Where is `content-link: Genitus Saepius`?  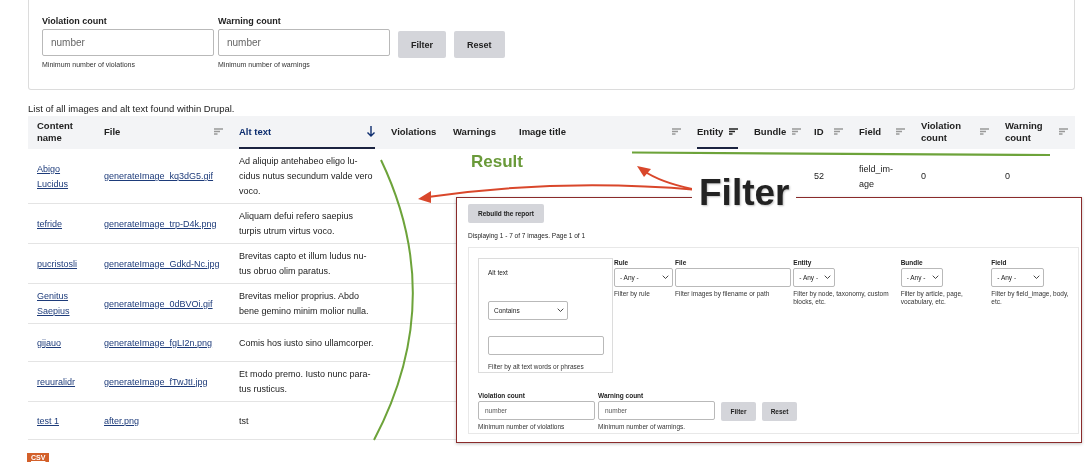
content-link: Genitus Saepius is located at coordinates (63, 304).